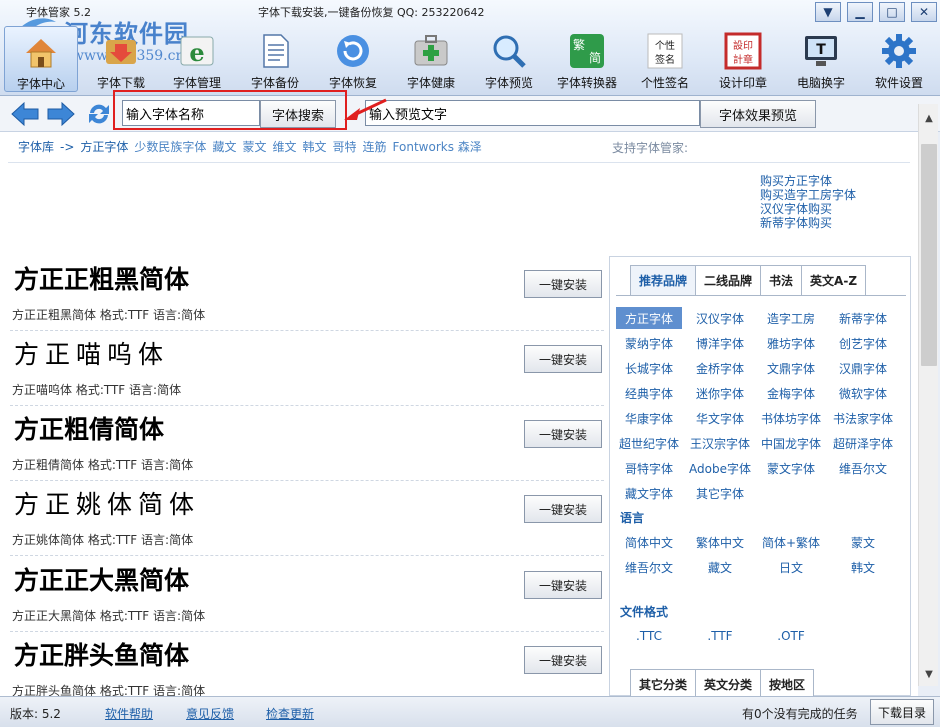 The image size is (940, 727). Describe the element at coordinates (720, 567) in the screenshot. I see `language-link: 藏文` at that location.